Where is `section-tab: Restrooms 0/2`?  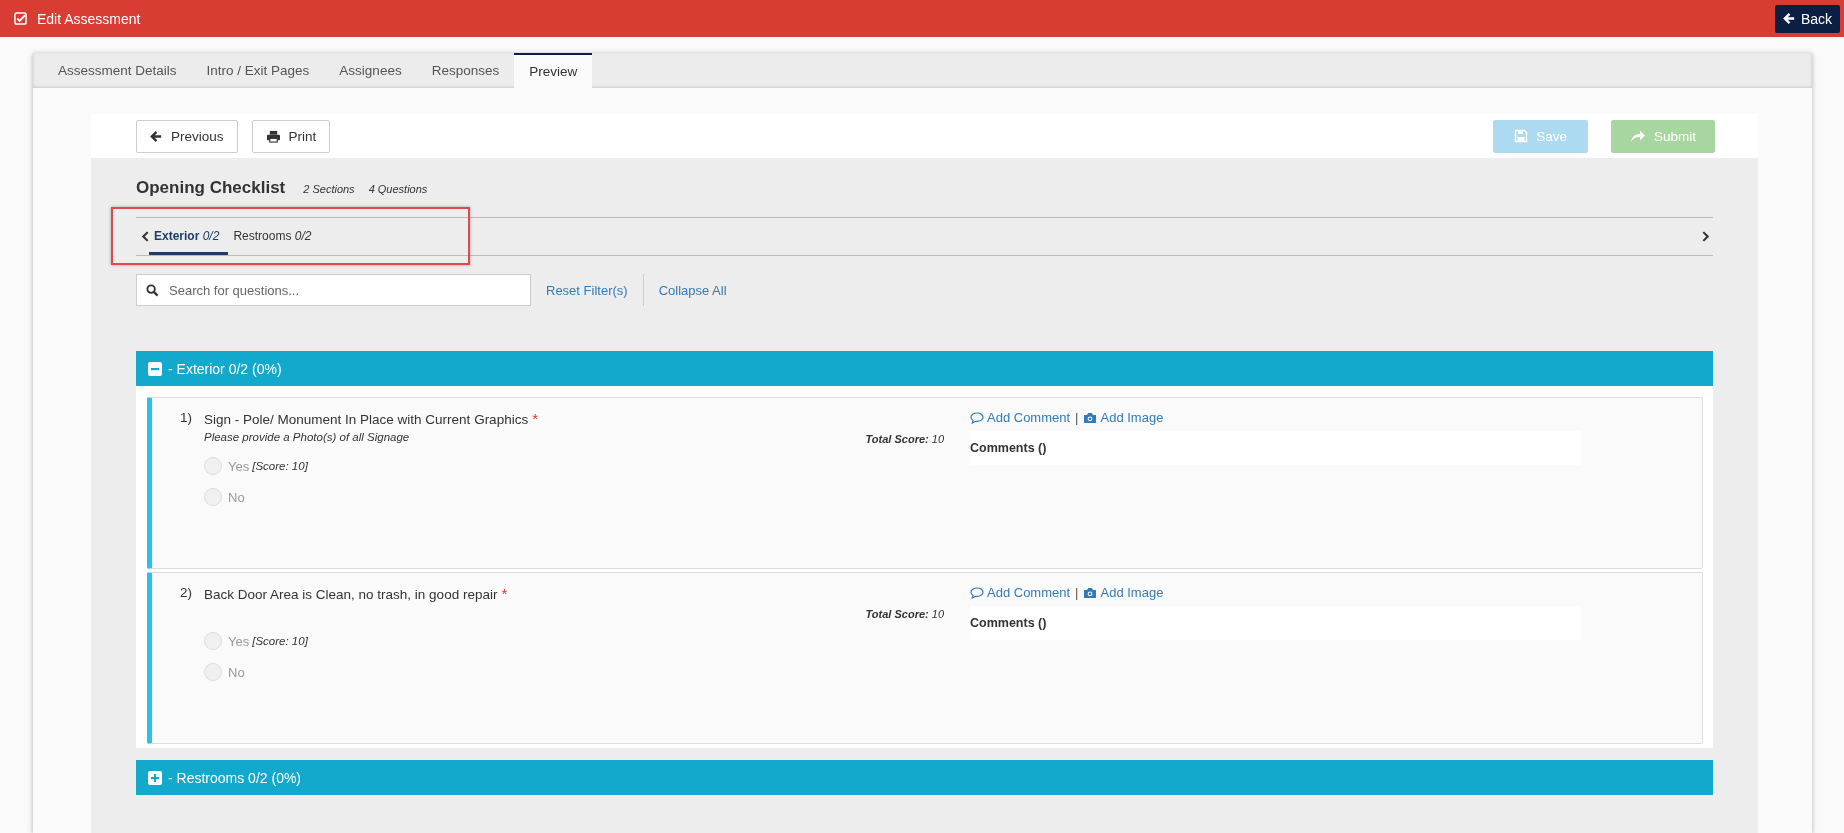
section-tab: Restrooms 0/2 is located at coordinates (274, 236).